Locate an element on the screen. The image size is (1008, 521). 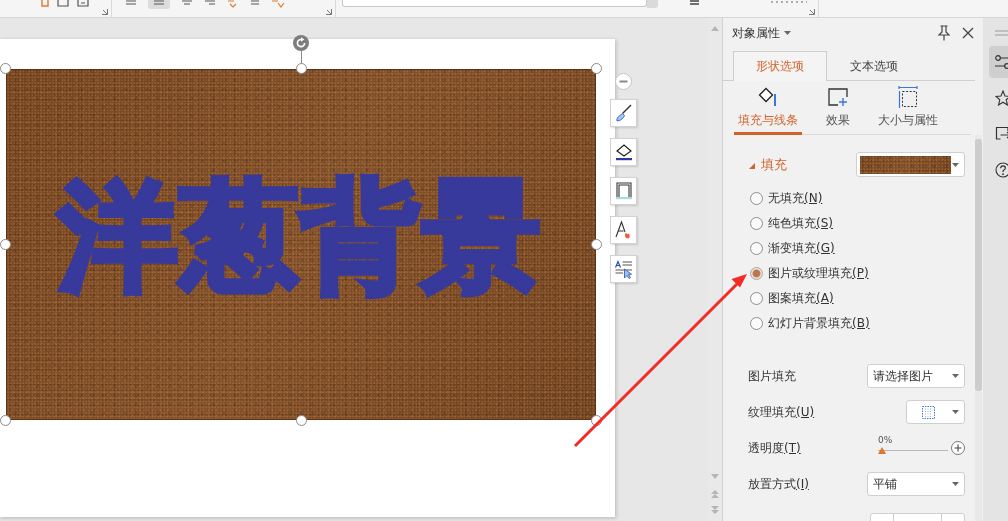
sliders-icon is located at coordinates (1001, 62).